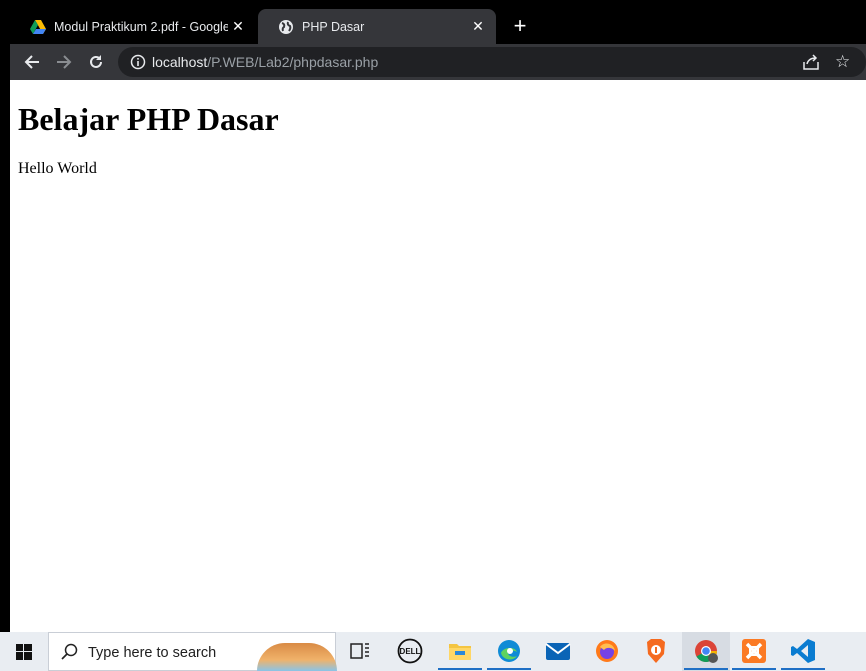  Describe the element at coordinates (509, 653) in the screenshot. I see `edge-icon` at that location.